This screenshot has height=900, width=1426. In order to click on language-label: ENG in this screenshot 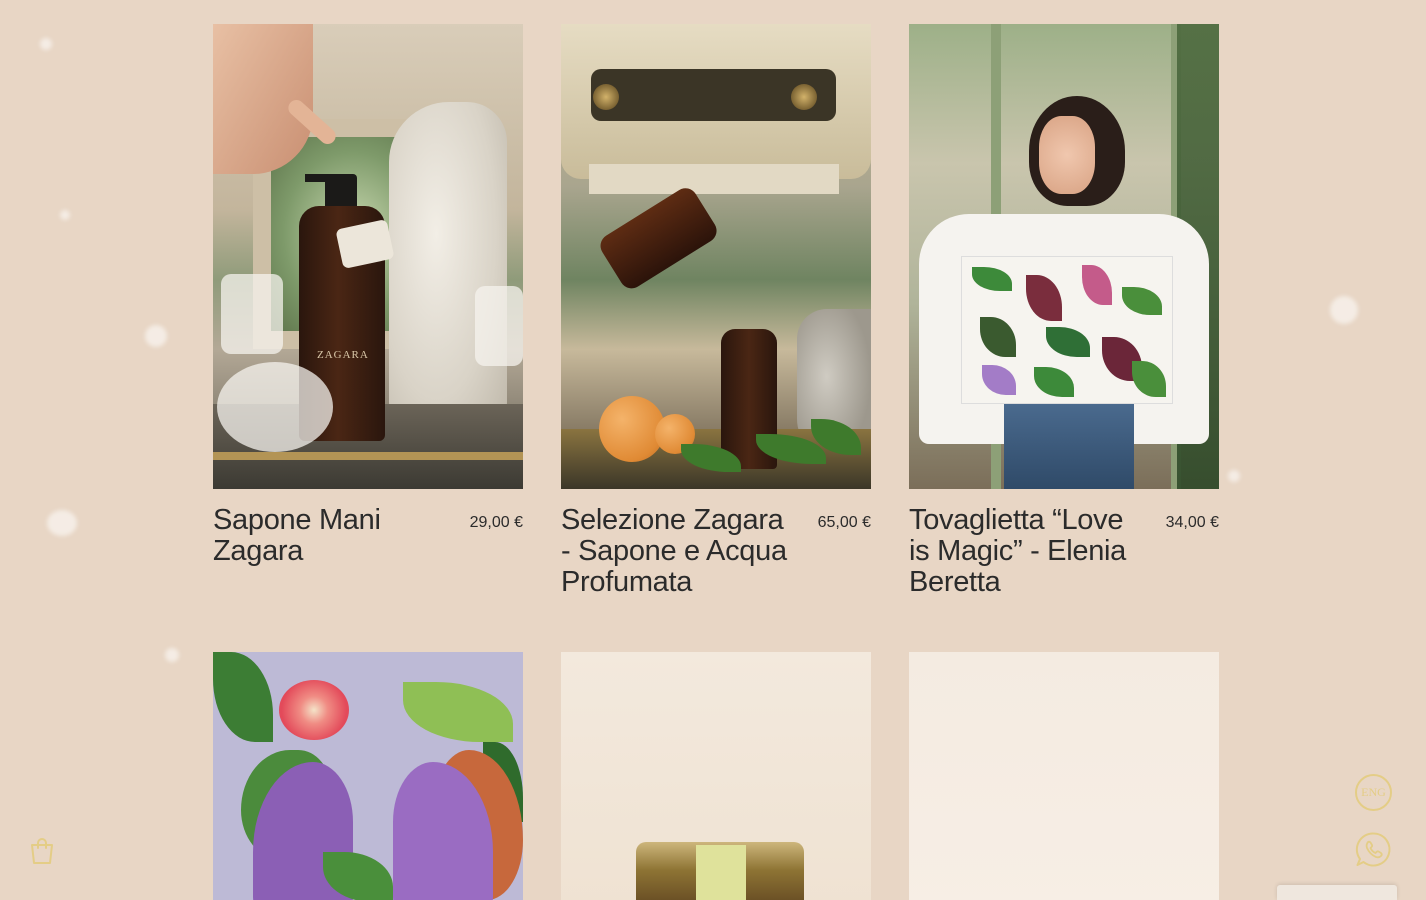, I will do `click(1373, 792)`.